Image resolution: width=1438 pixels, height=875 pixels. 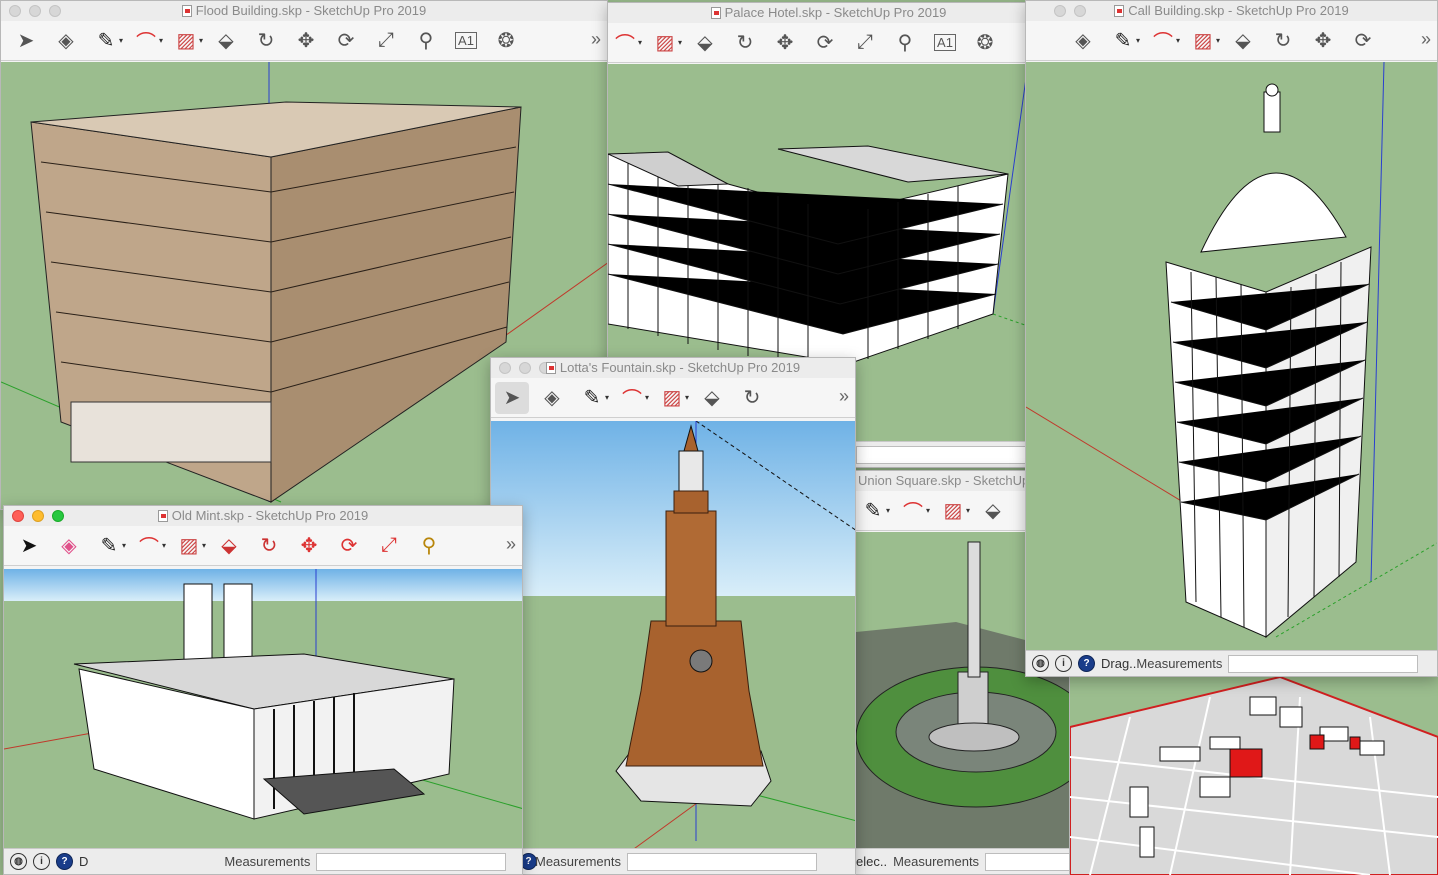 What do you see at coordinates (1273, 212) in the screenshot?
I see `dome` at bounding box center [1273, 212].